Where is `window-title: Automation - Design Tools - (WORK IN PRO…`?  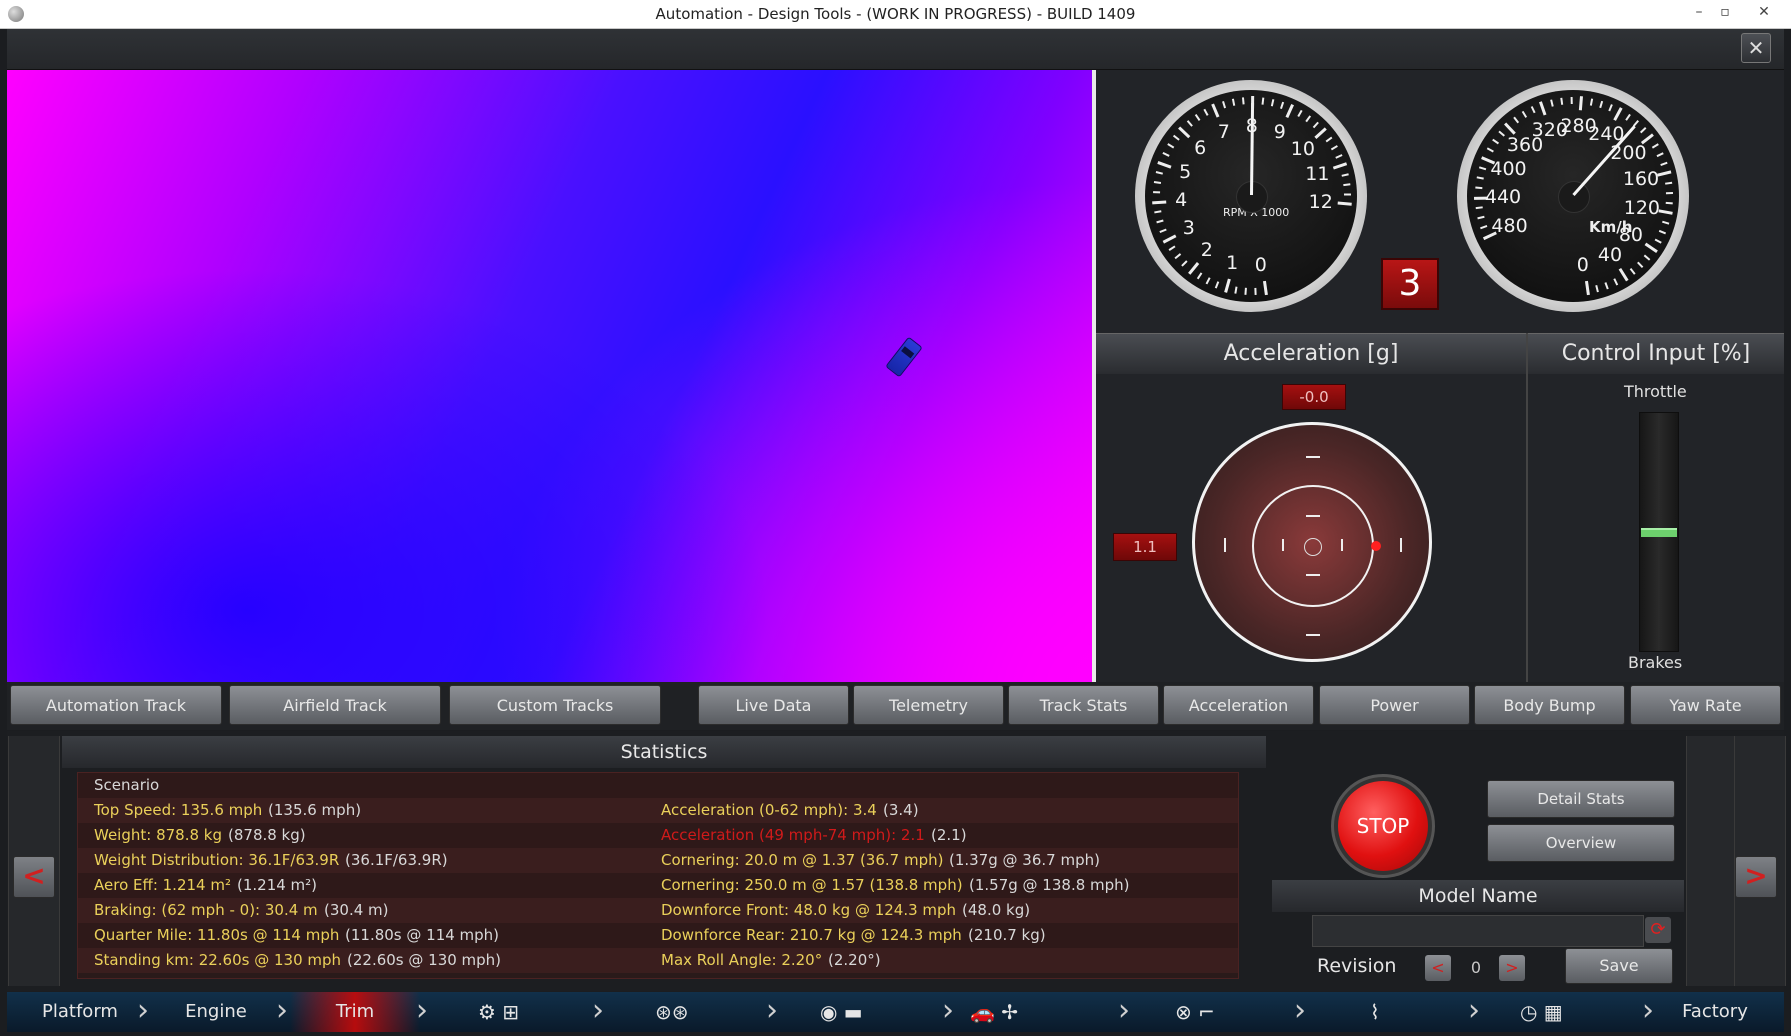 window-title: Automation - Design Tools - (WORK IN PRO… is located at coordinates (895, 14).